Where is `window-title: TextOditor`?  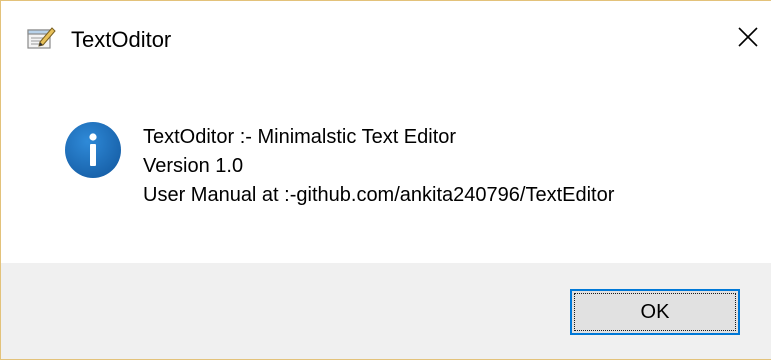 window-title: TextOditor is located at coordinates (121, 39).